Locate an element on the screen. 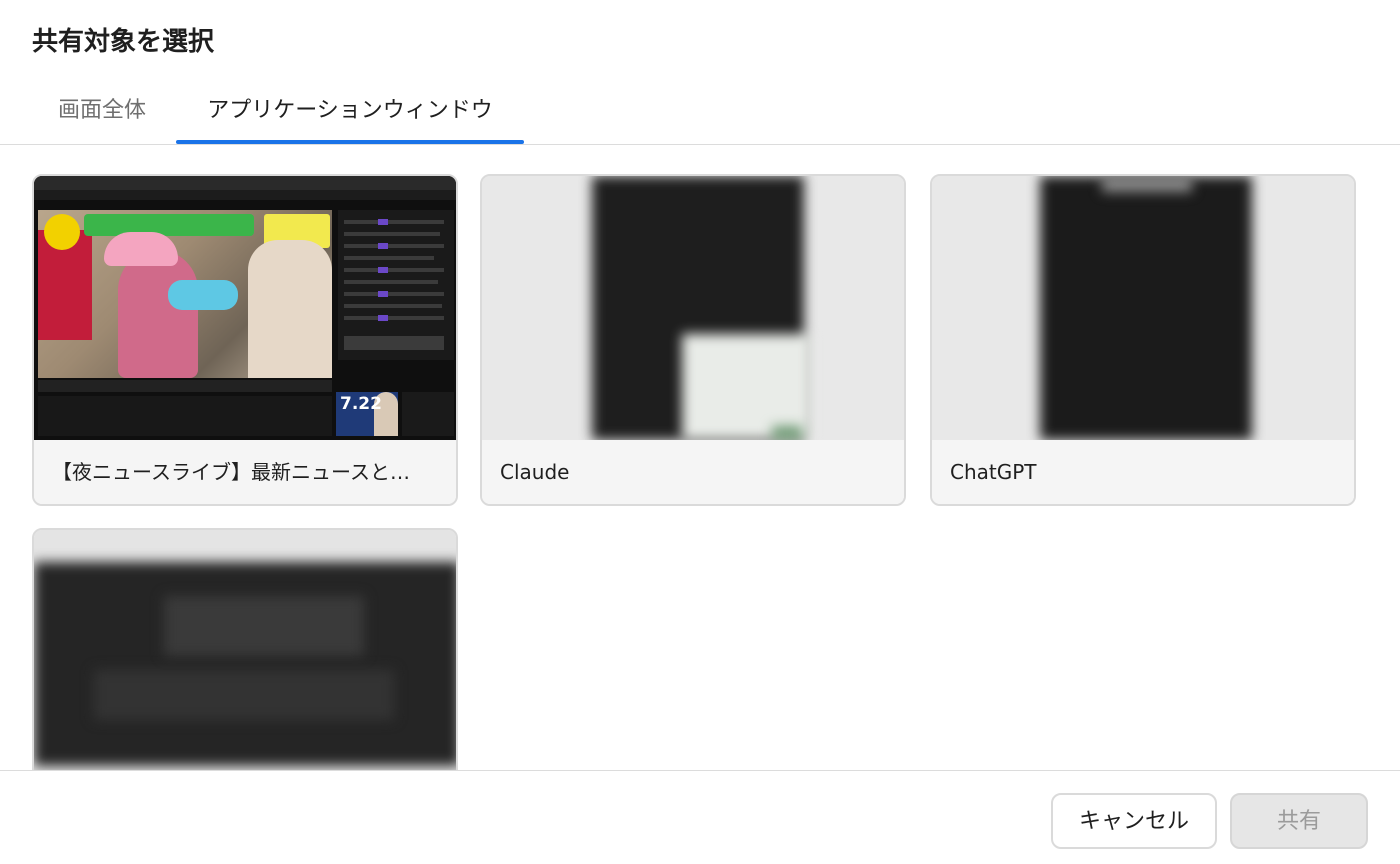 This screenshot has height=864, width=1400. thumbnail-video-frame is located at coordinates (185, 294).